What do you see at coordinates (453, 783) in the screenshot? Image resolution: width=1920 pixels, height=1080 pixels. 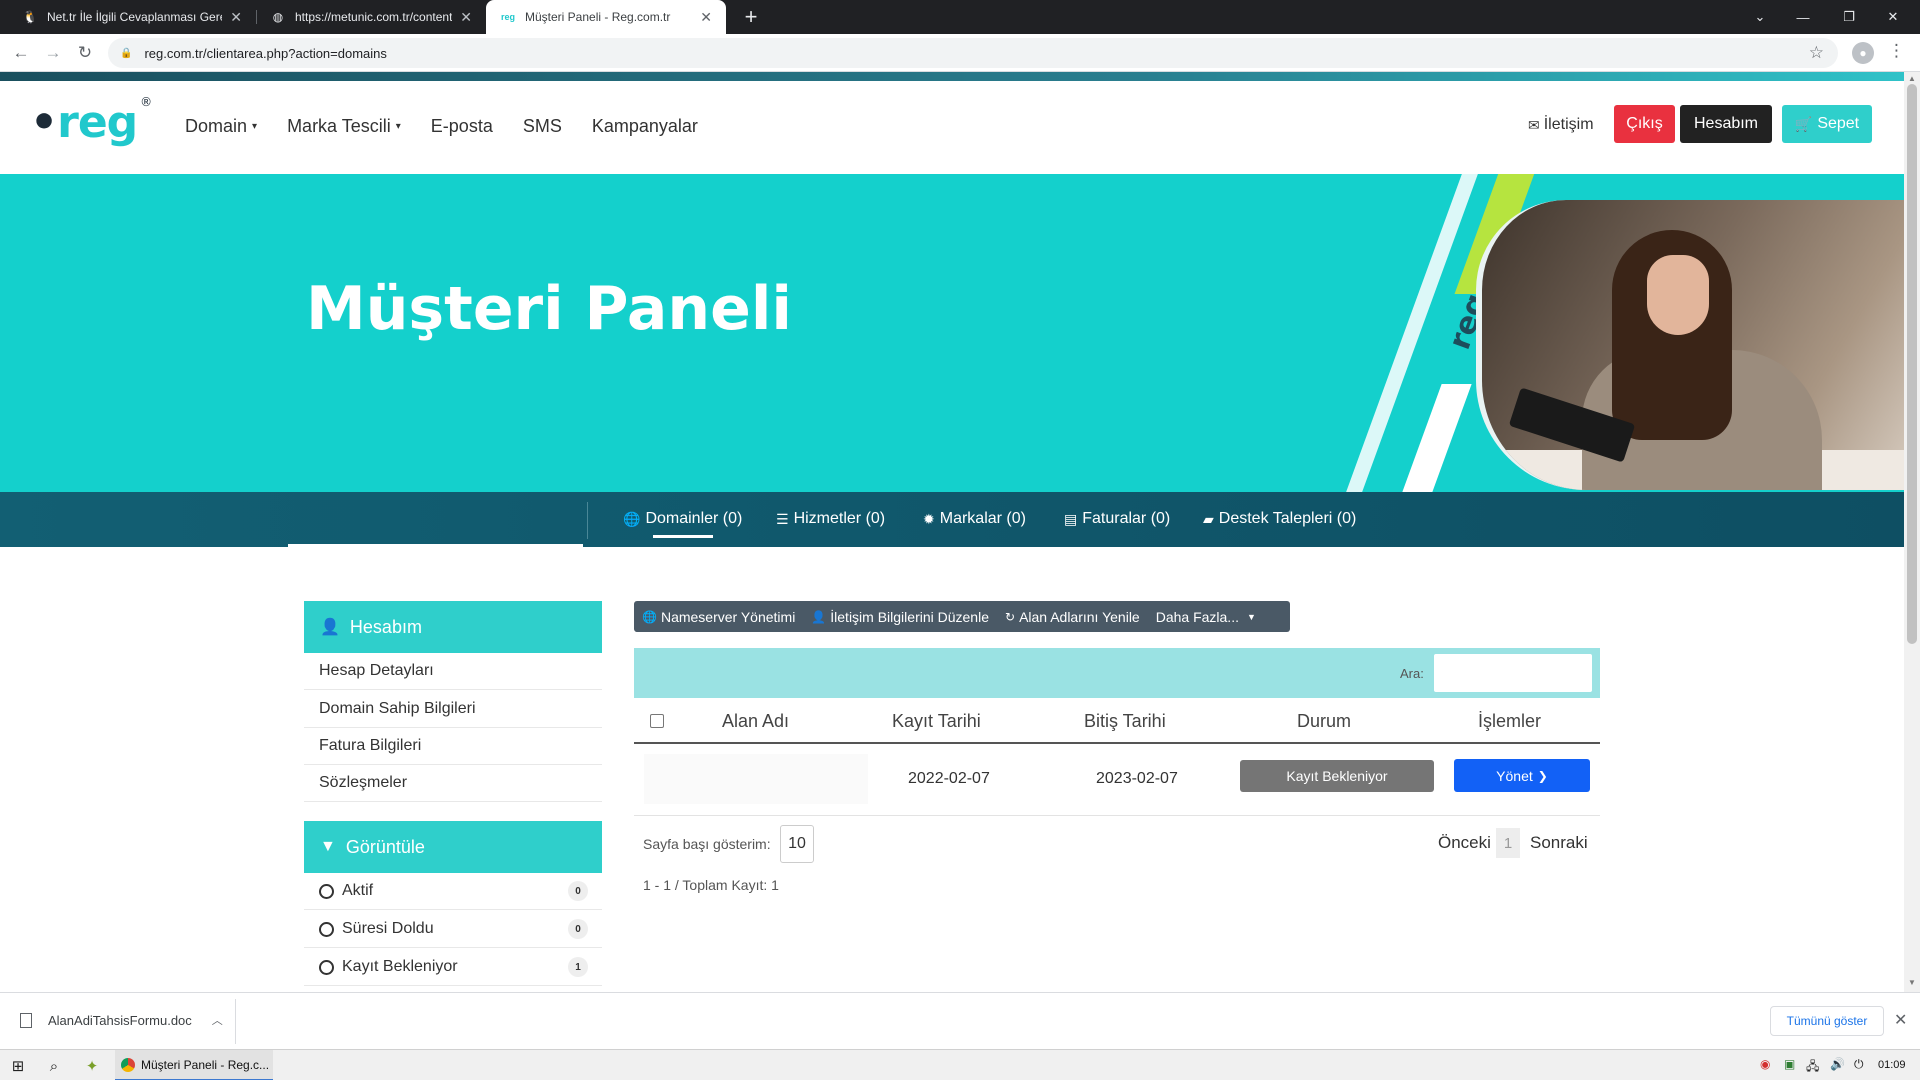 I see `sidebar-item-contracts: Sözleşmeler` at bounding box center [453, 783].